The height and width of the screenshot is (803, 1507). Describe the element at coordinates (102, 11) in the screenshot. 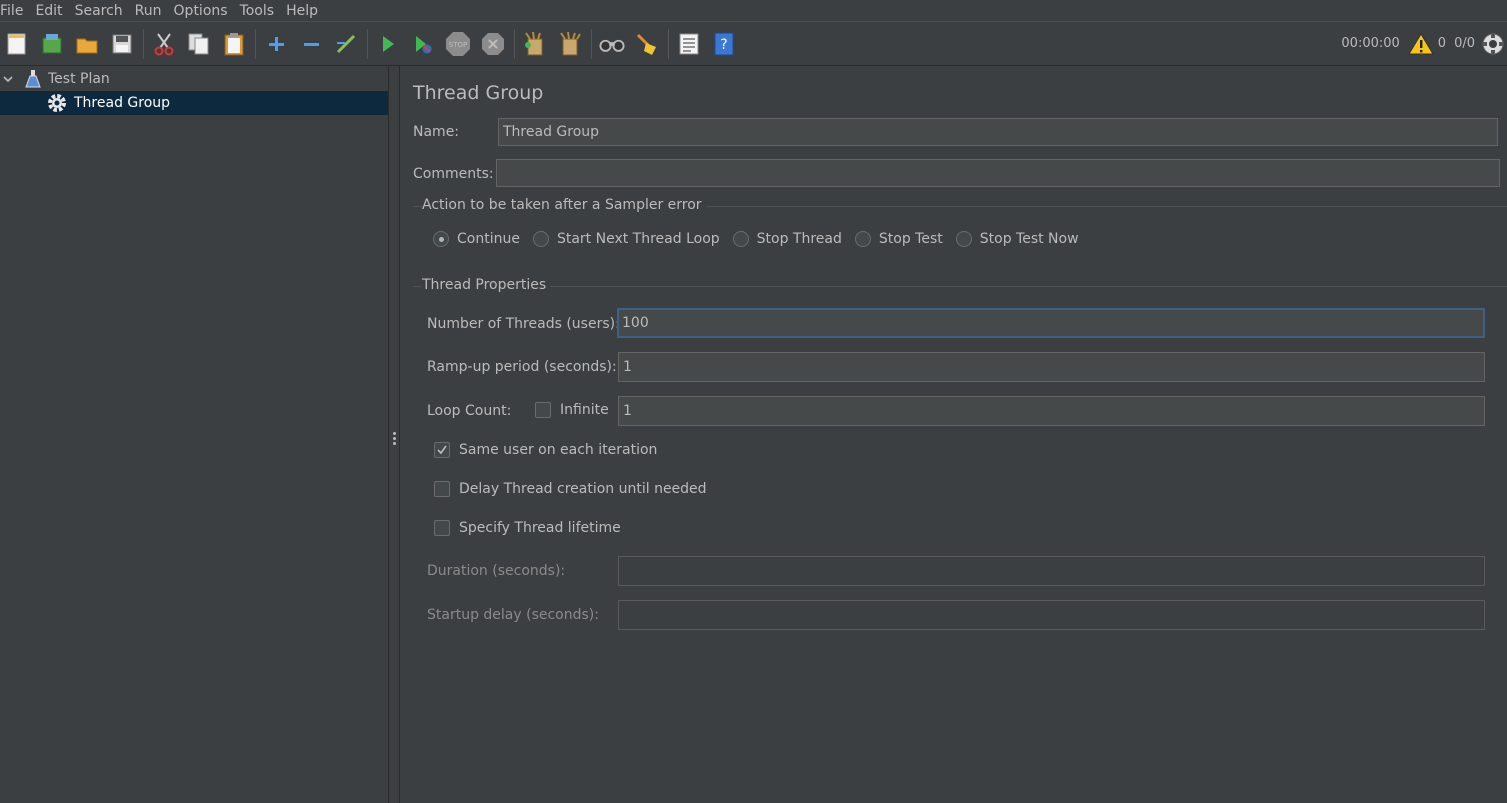

I see `menu-search: Search` at that location.